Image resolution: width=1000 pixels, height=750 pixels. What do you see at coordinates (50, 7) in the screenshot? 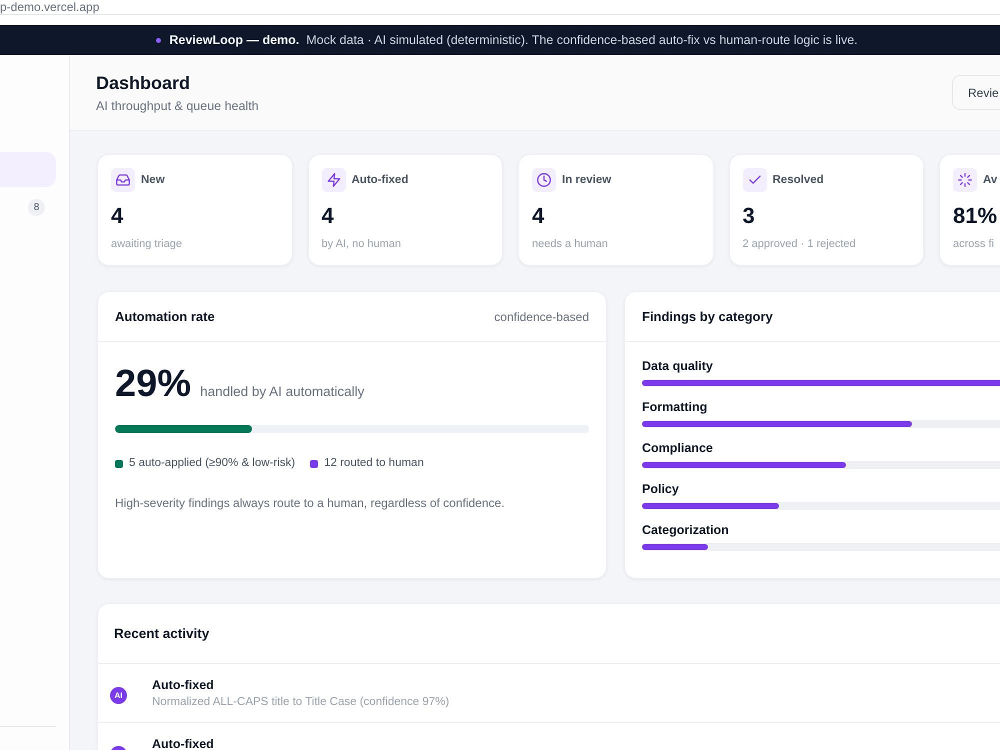
I see `url-text: p-demo.vercel.app` at bounding box center [50, 7].